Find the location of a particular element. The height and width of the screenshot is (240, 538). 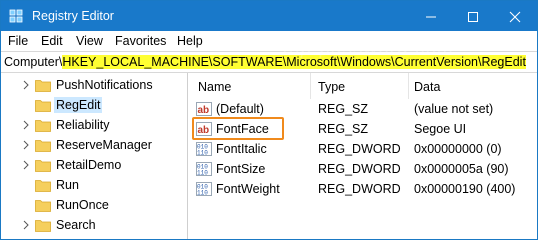

tree-item-regedit: RegEdit is located at coordinates (94, 105).